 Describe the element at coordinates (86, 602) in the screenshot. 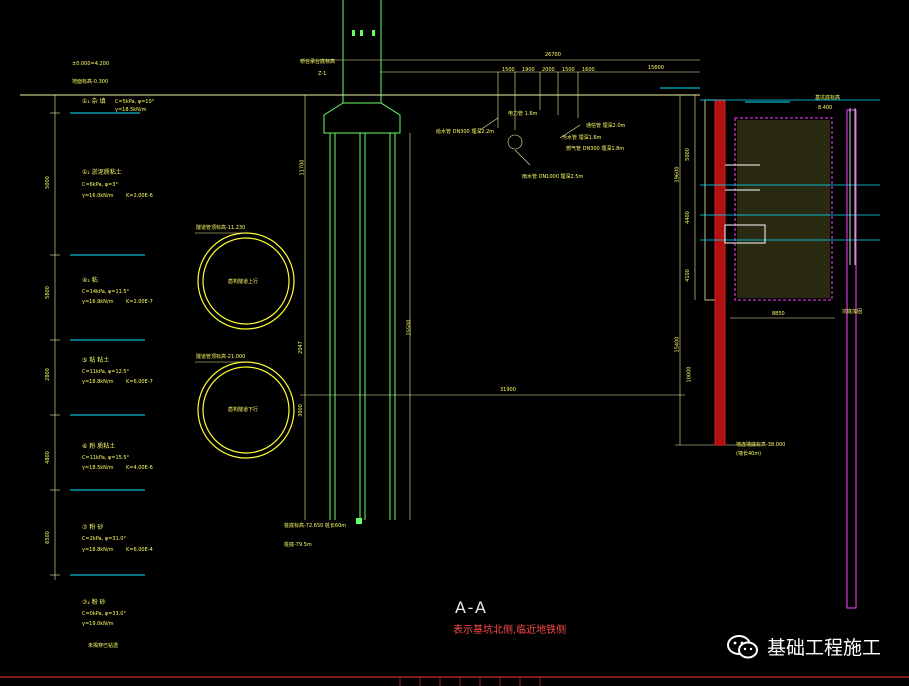

I see `soil-7-id: ⑦₂` at that location.